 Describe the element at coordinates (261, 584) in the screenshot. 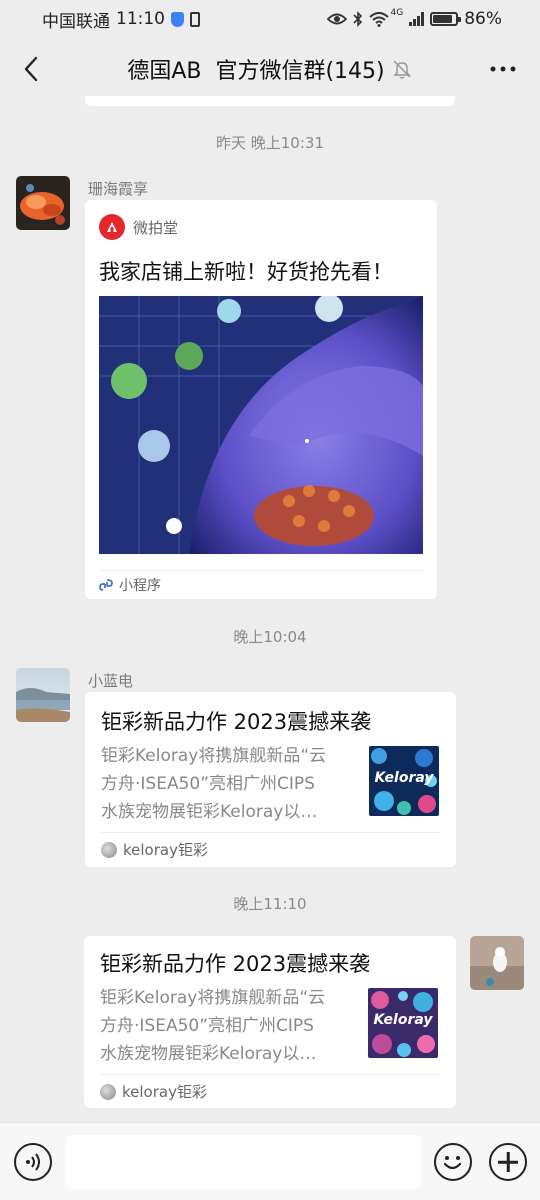

I see `mini-program-footer: 小程序` at that location.